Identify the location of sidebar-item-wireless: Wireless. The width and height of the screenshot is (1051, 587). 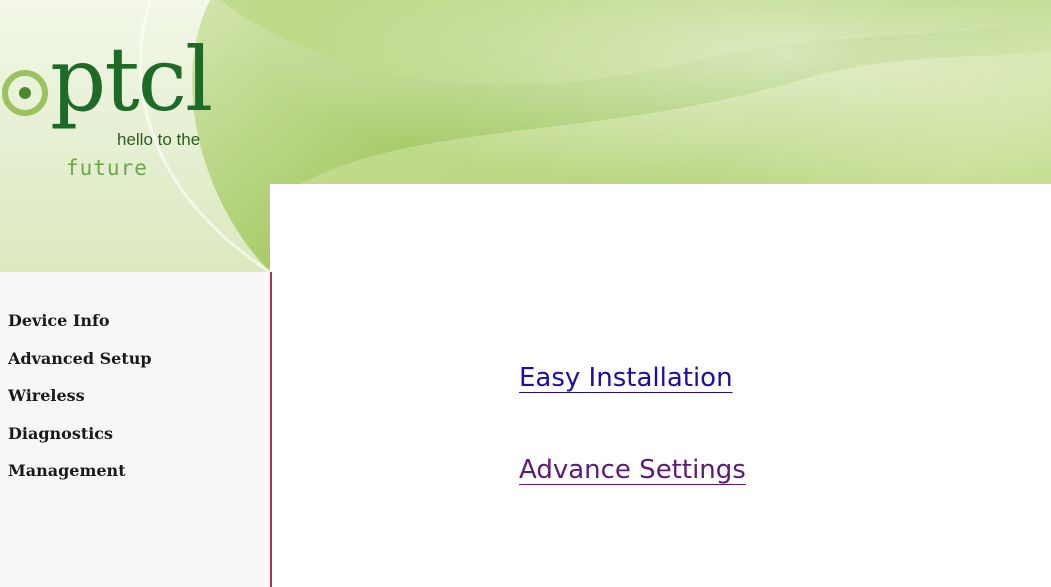
(80, 404).